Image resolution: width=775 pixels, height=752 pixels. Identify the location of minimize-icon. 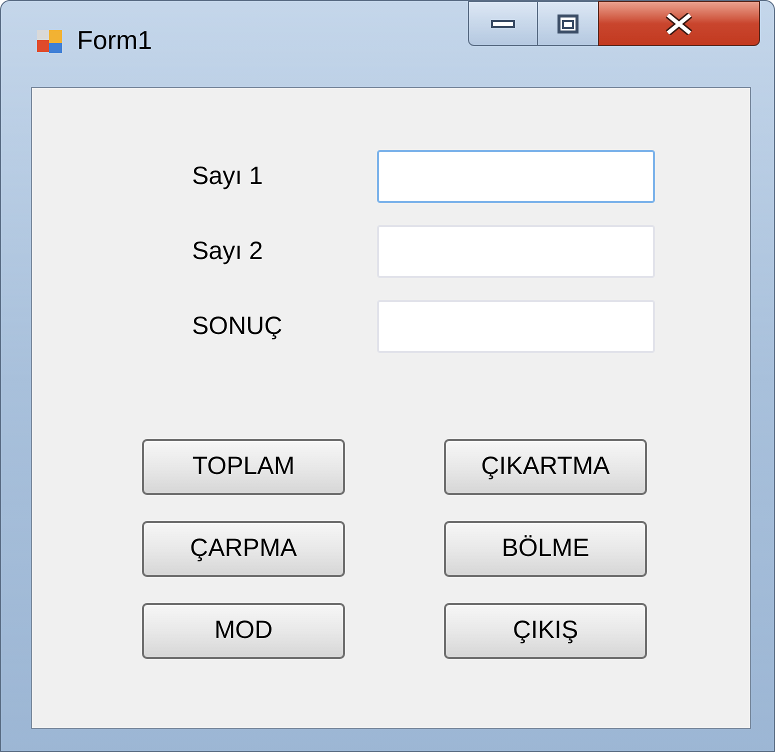
(503, 24).